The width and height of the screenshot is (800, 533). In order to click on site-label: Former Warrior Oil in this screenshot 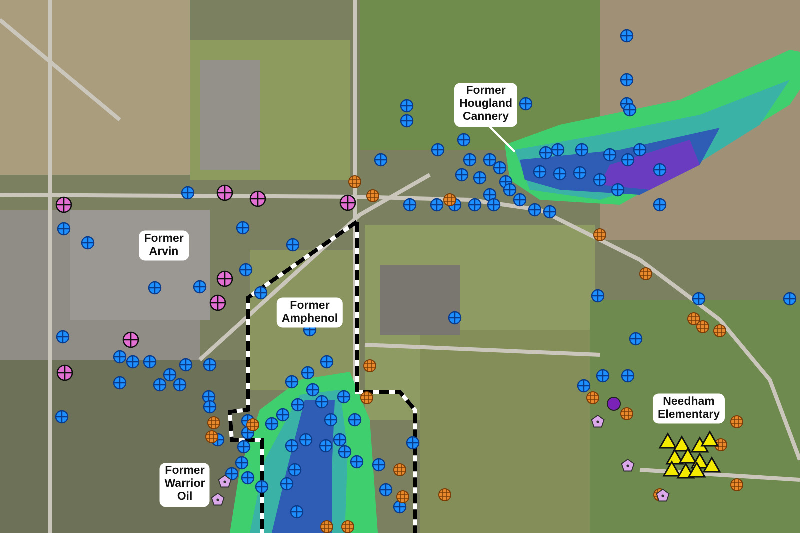, I will do `click(185, 485)`.